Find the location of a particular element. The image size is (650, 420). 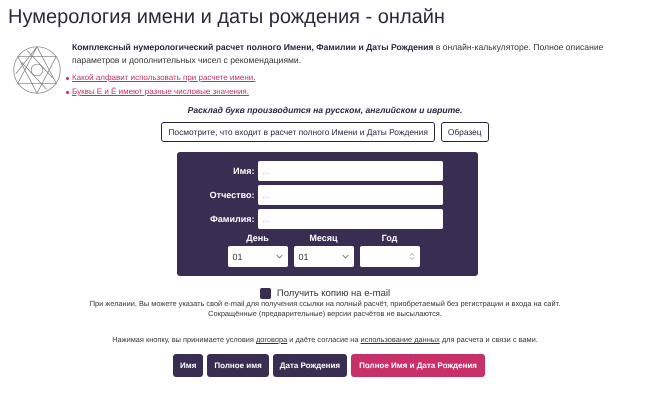

date-label: Год is located at coordinates (390, 238).